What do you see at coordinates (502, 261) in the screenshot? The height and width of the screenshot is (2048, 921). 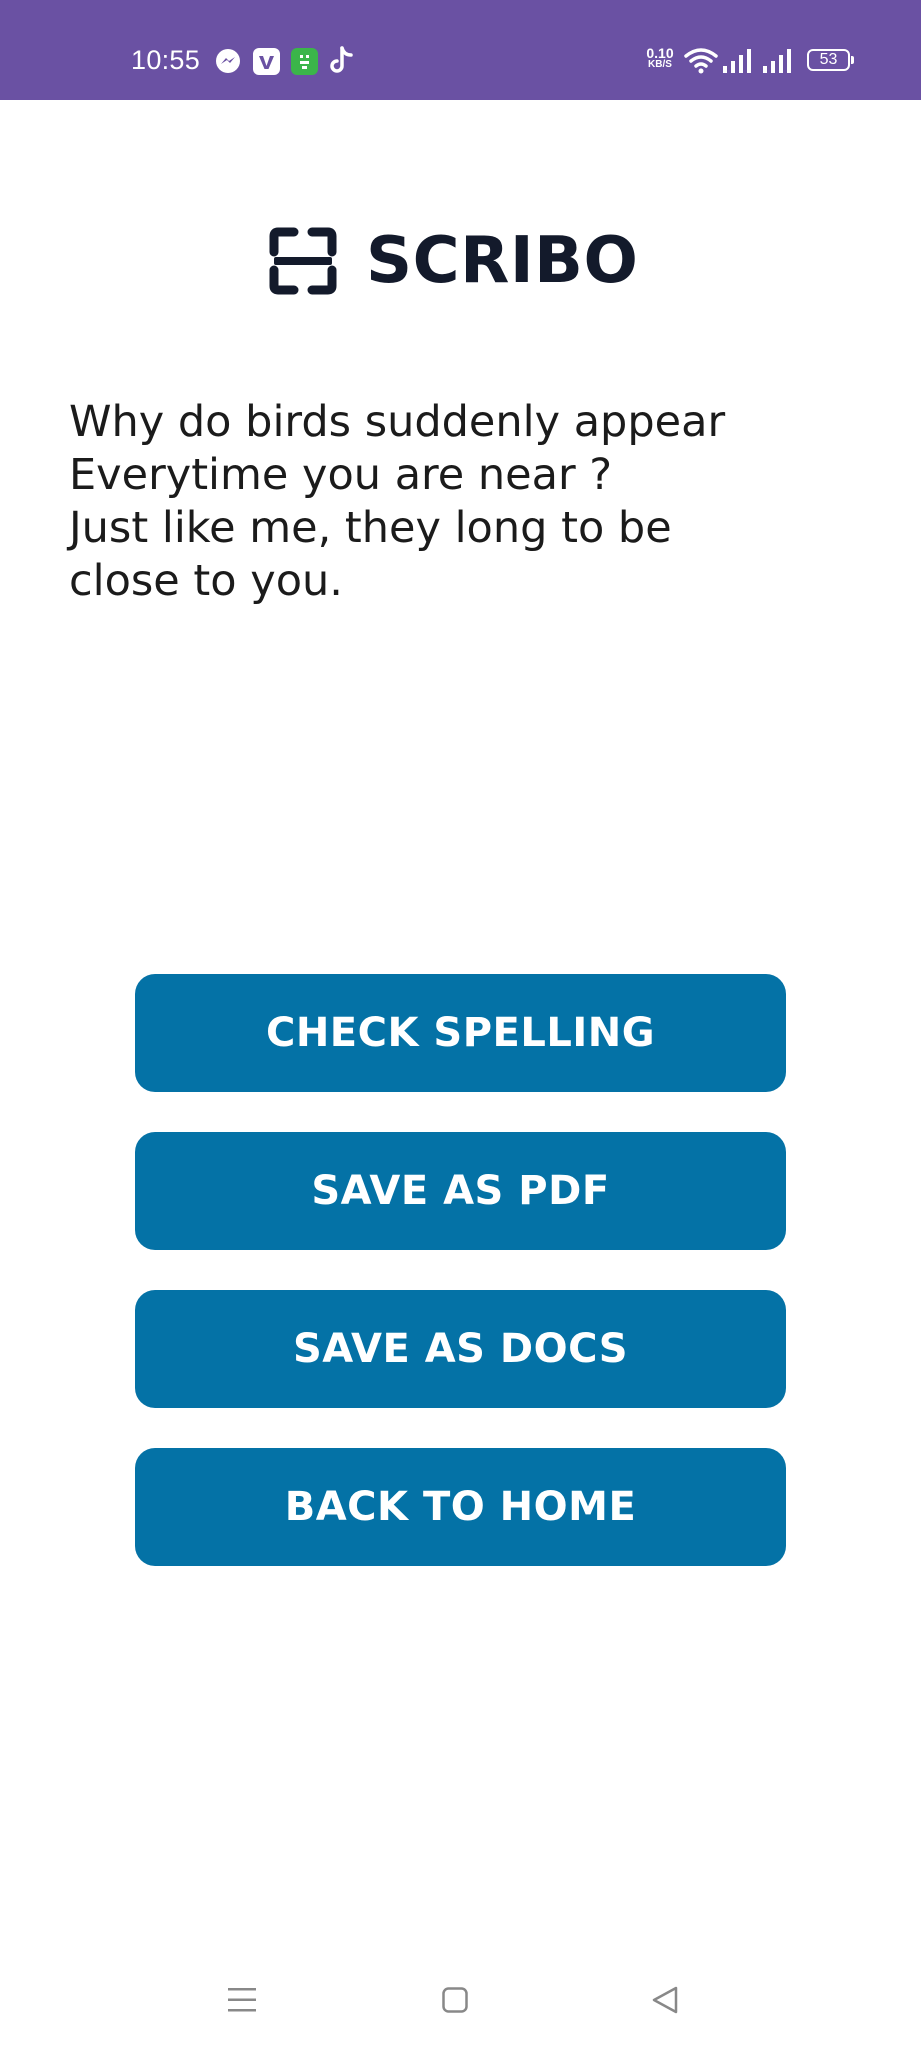 I see `brand-name: SCRIBO` at bounding box center [502, 261].